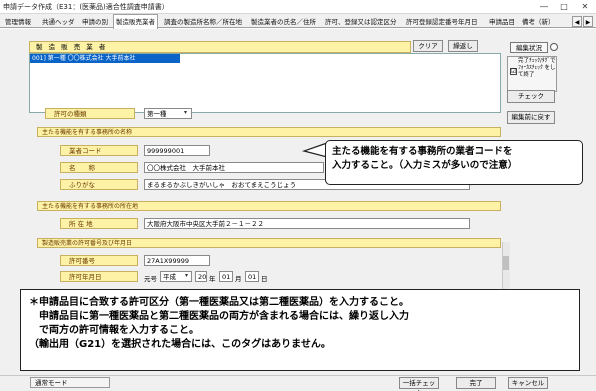 This screenshot has height=391, width=596. Describe the element at coordinates (99, 184) in the screenshot. I see `furigana-label: ふりがな` at that location.